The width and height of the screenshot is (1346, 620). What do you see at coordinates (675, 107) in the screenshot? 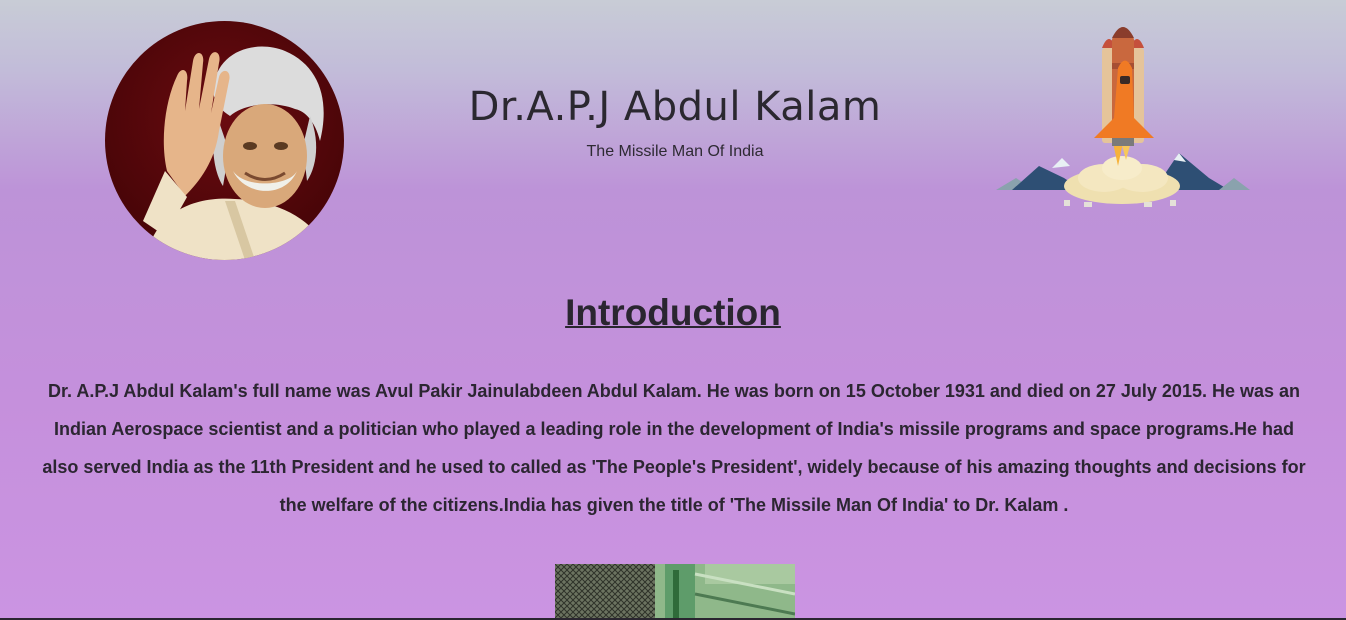
I see `page-title: Dr.A.P.J Abdul Kalam` at bounding box center [675, 107].